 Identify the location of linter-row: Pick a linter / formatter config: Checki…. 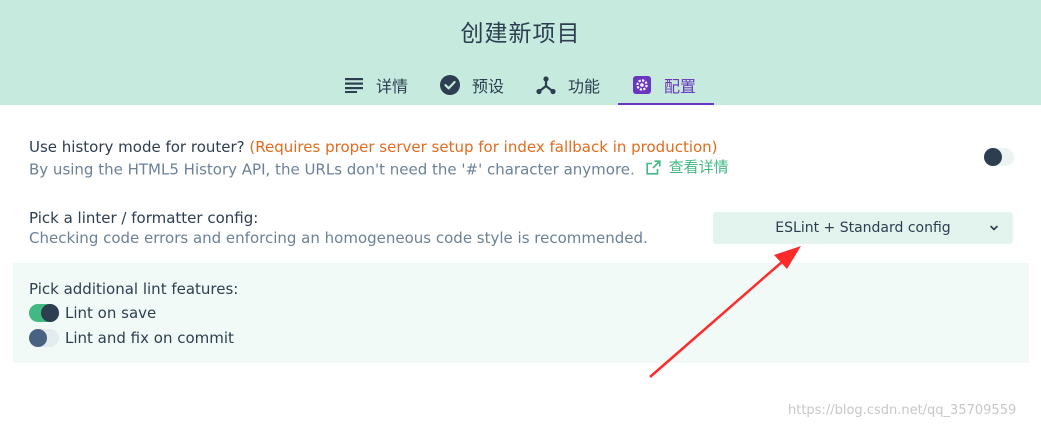
(338, 228).